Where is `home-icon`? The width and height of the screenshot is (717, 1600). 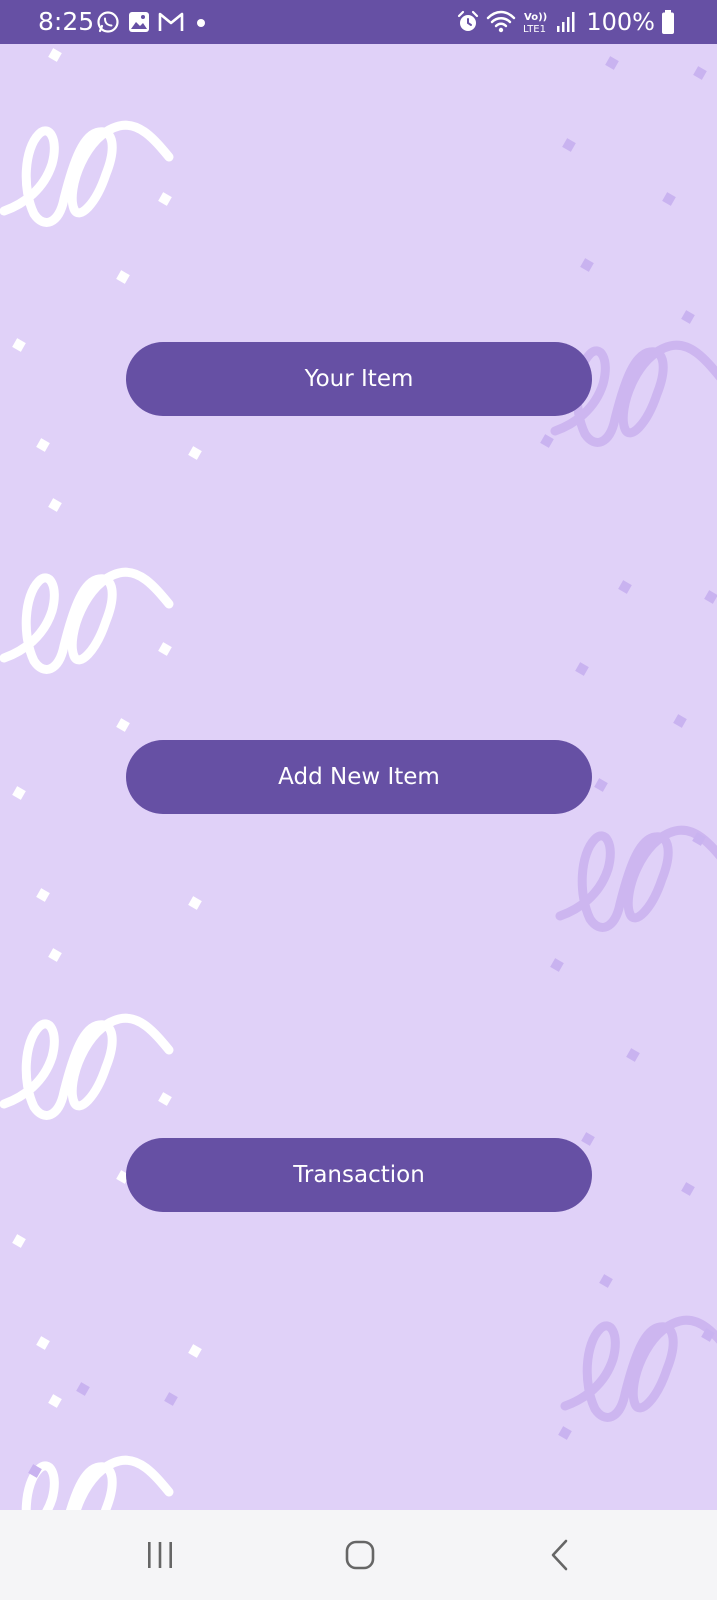
home-icon is located at coordinates (360, 1555).